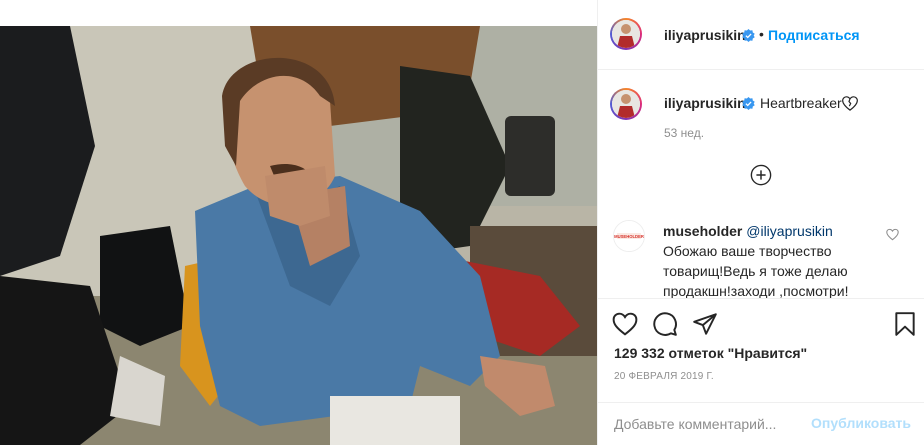 This screenshot has height=445, width=924. What do you see at coordinates (705, 103) in the screenshot?
I see `caption-username: iliyaprusikin` at bounding box center [705, 103].